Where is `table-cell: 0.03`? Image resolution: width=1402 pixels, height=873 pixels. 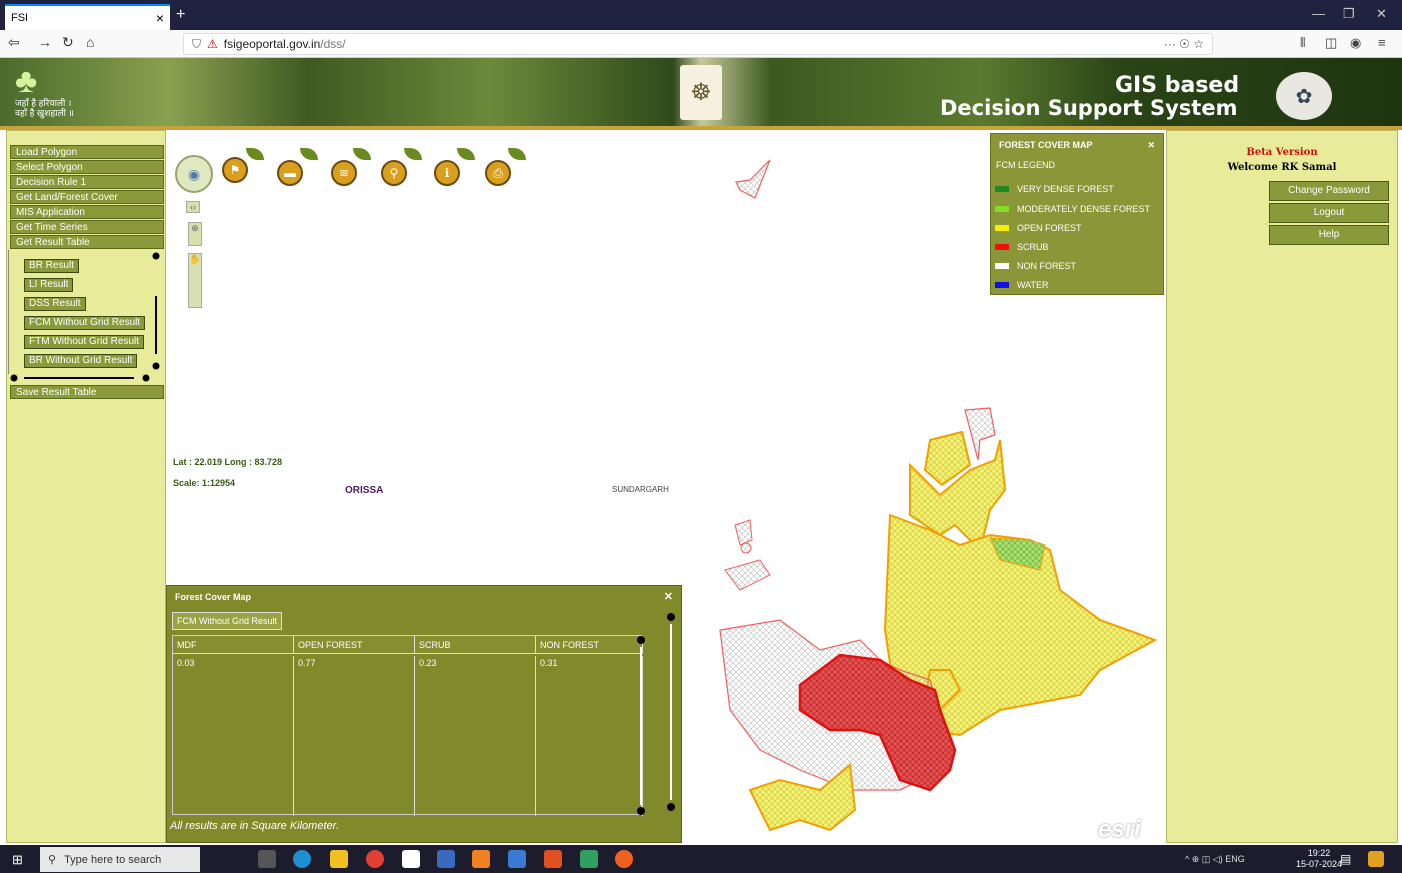
table-cell: 0.03 is located at coordinates (233, 736).